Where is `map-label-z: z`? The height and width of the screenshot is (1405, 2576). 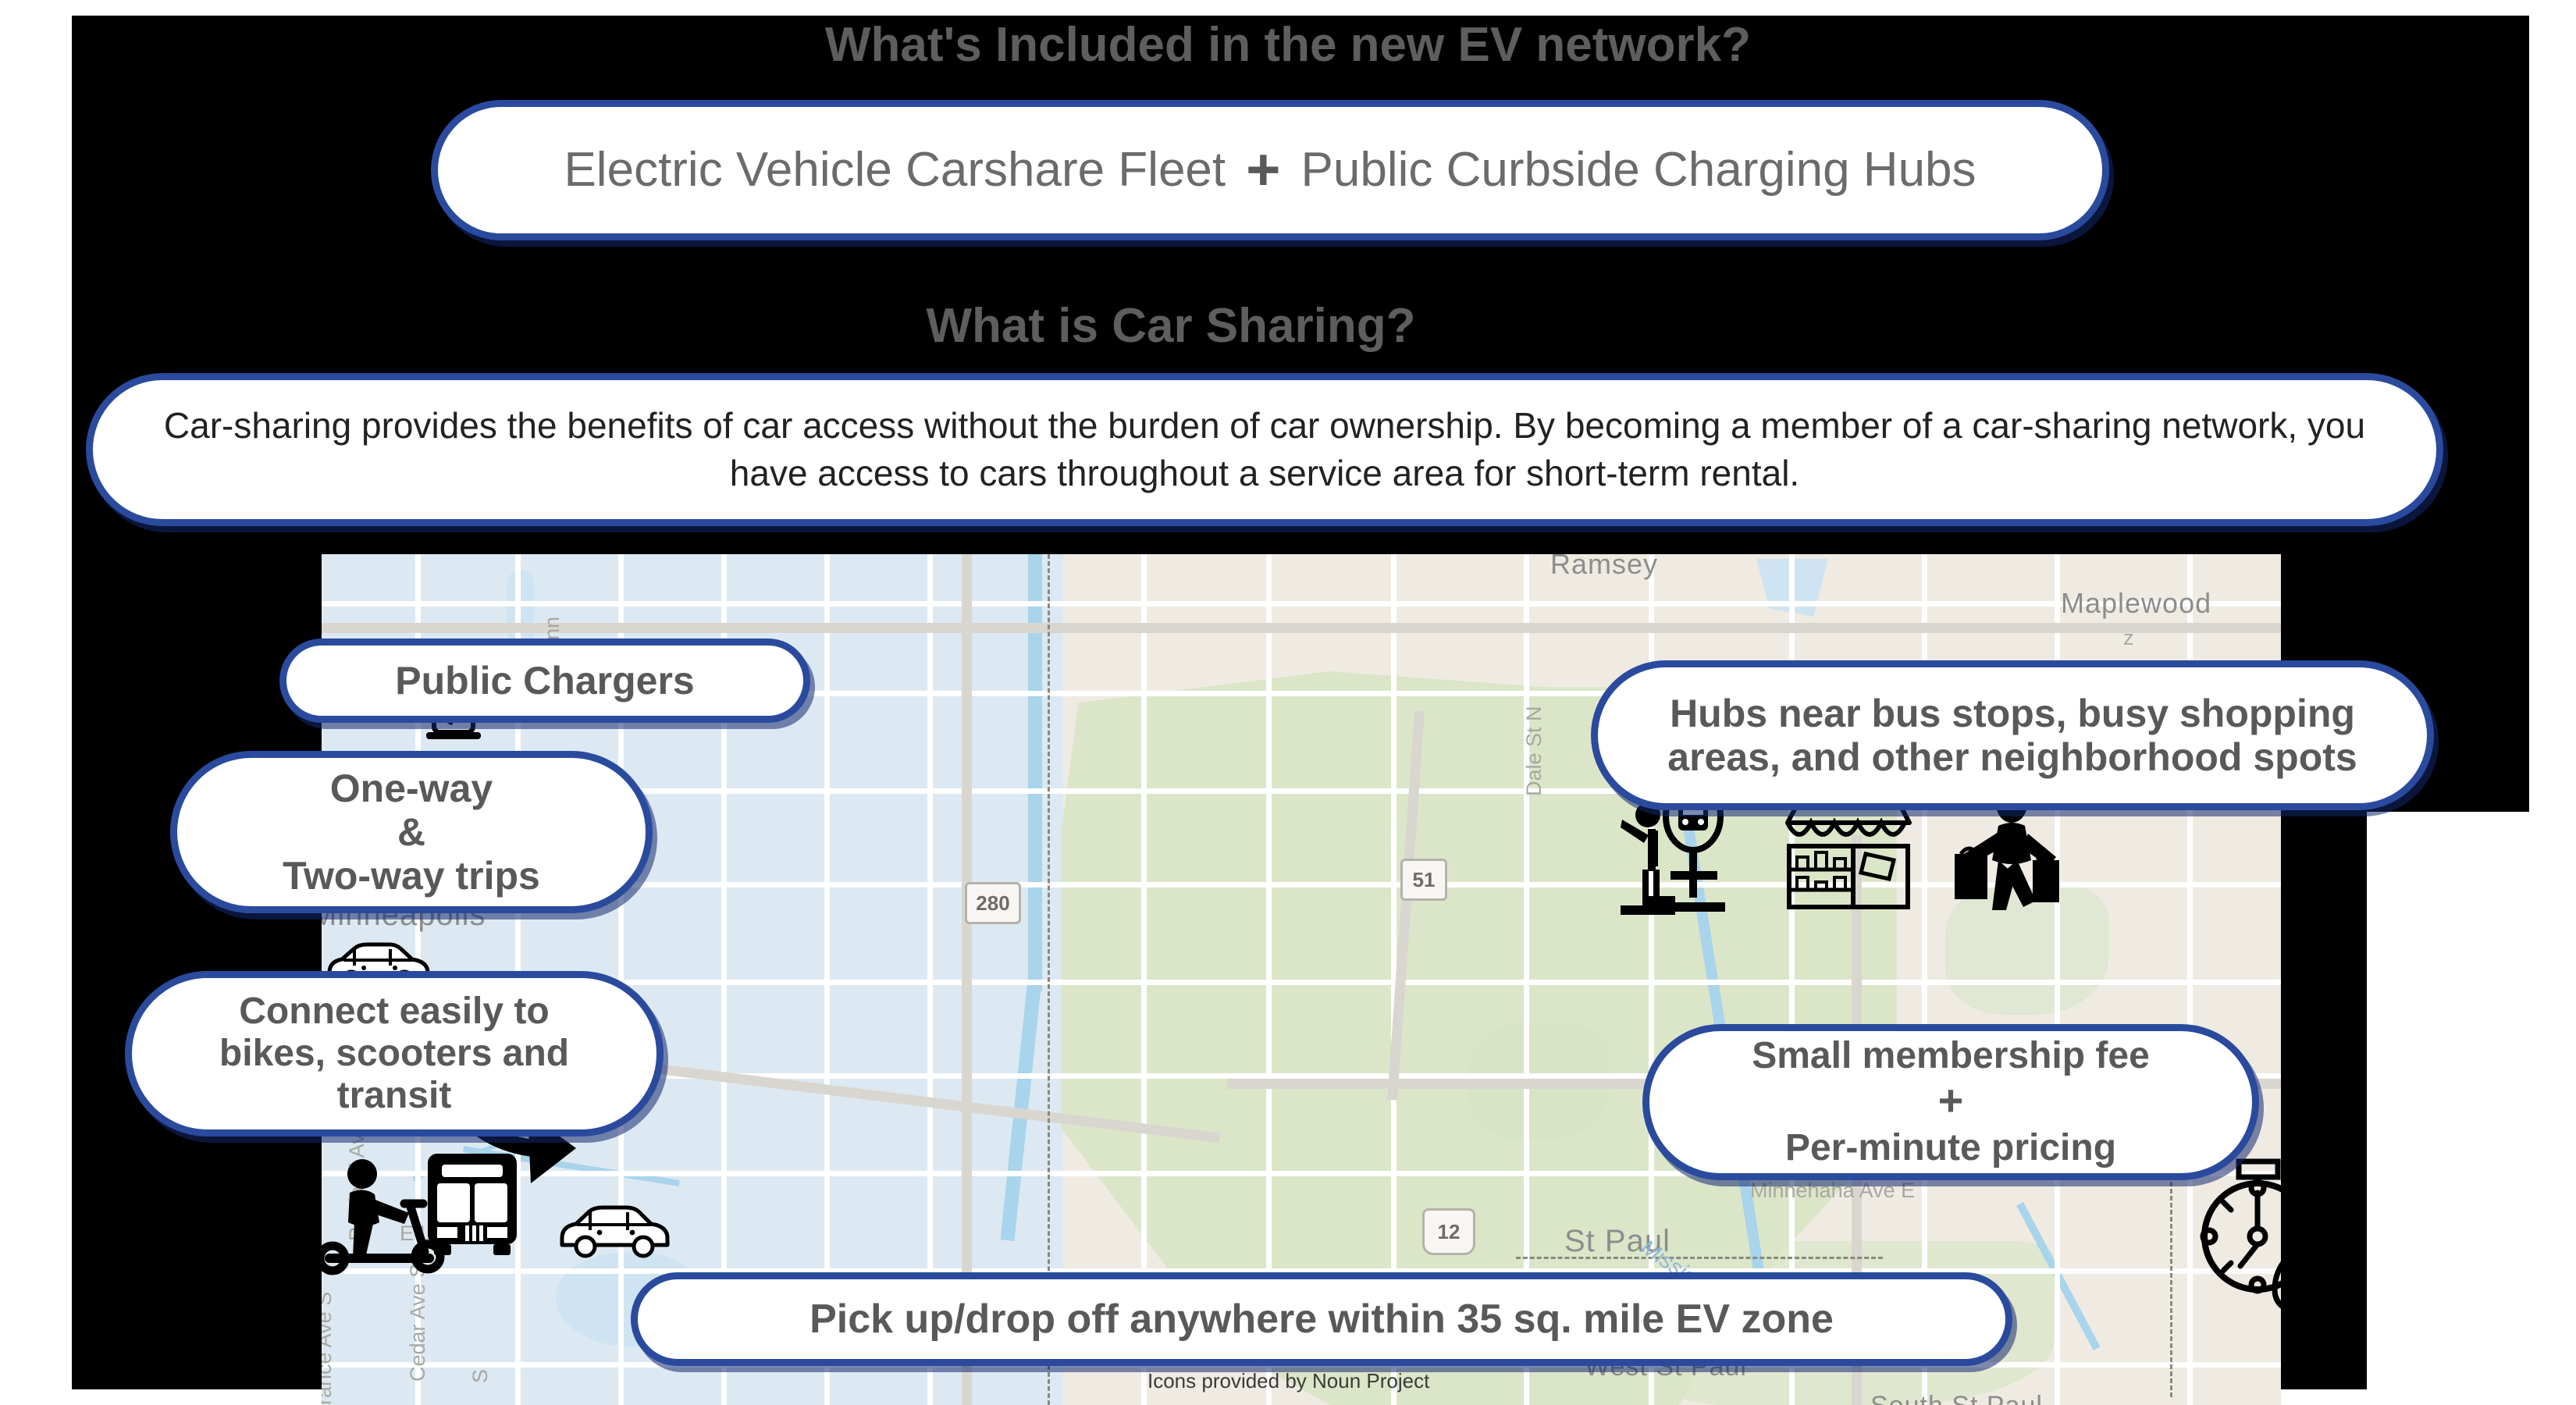
map-label-z: z is located at coordinates (2128, 638).